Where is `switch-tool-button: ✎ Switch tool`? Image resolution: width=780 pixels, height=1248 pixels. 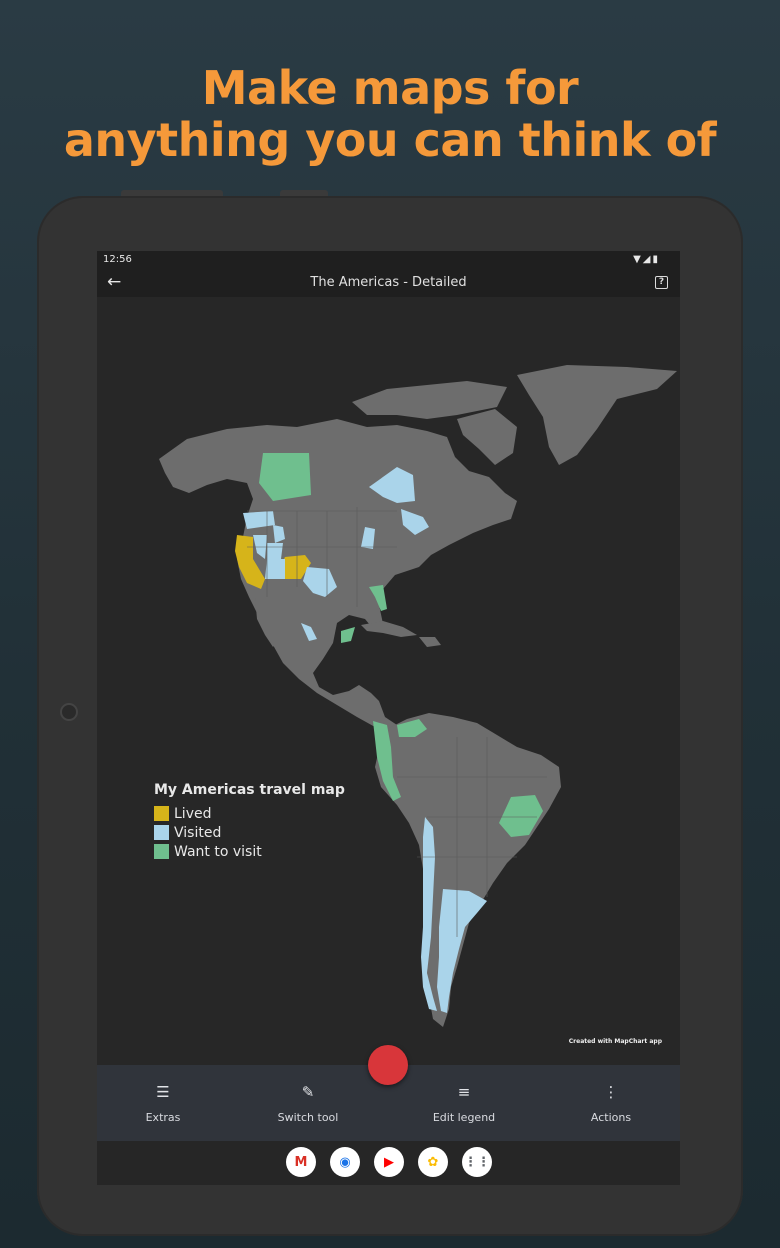
switch-tool-button: ✎ Switch tool is located at coordinates (308, 1103).